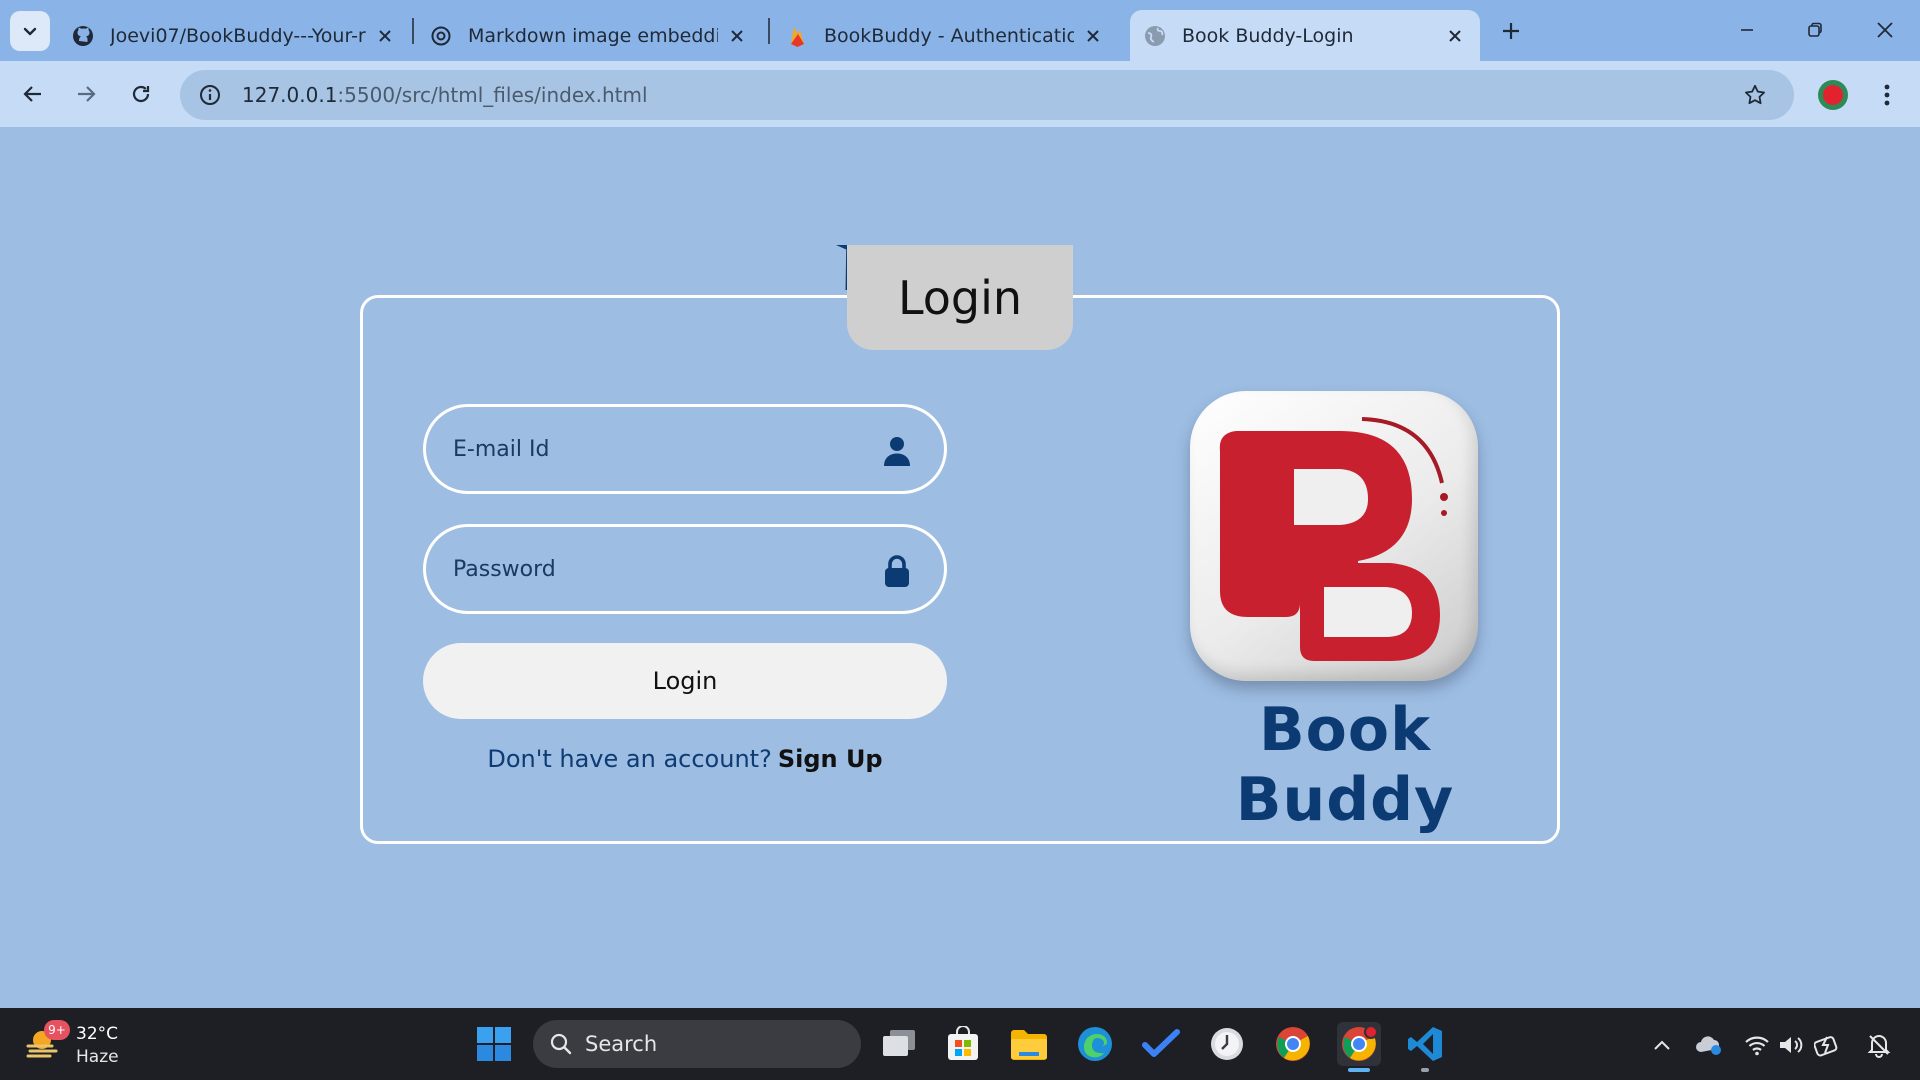 This screenshot has height=1080, width=1920. Describe the element at coordinates (238, 35) in the screenshot. I see `tab-title: Joevi07/BookBuddy---Your-rea` at that location.